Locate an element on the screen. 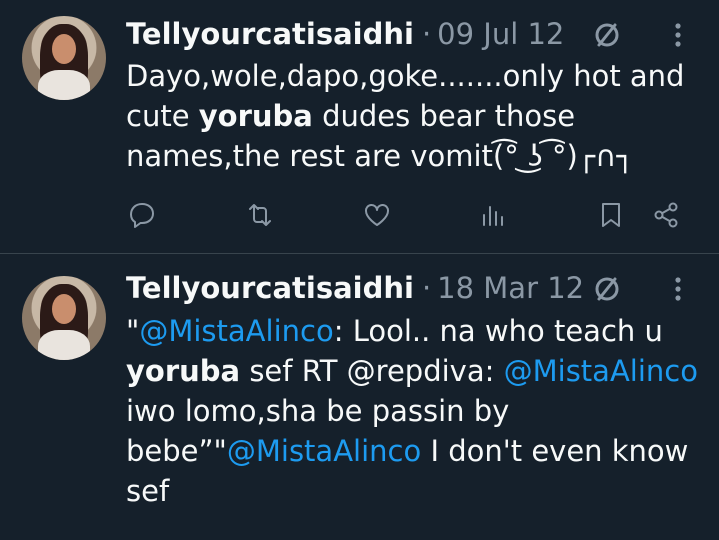 The height and width of the screenshot is (540, 719). share-icon is located at coordinates (666, 215).